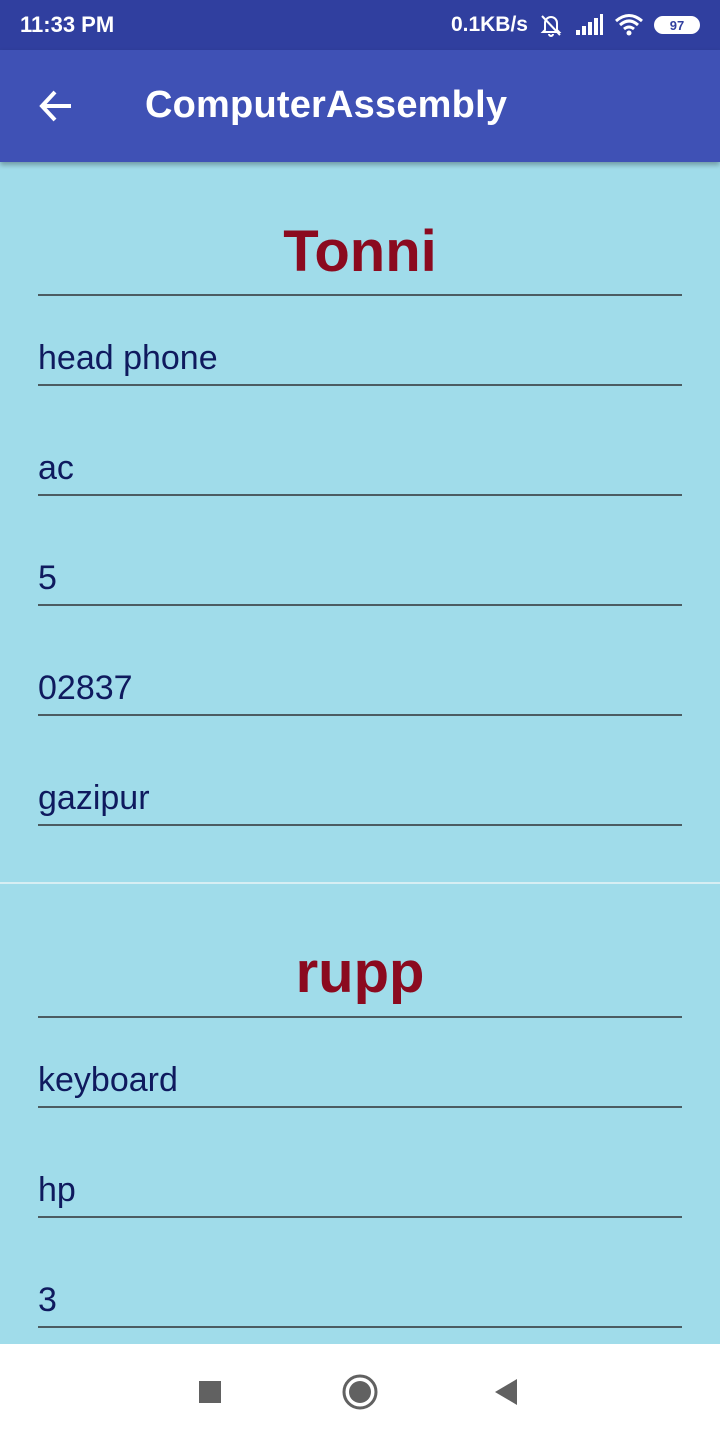  I want to click on field-value: gazipur, so click(94, 798).